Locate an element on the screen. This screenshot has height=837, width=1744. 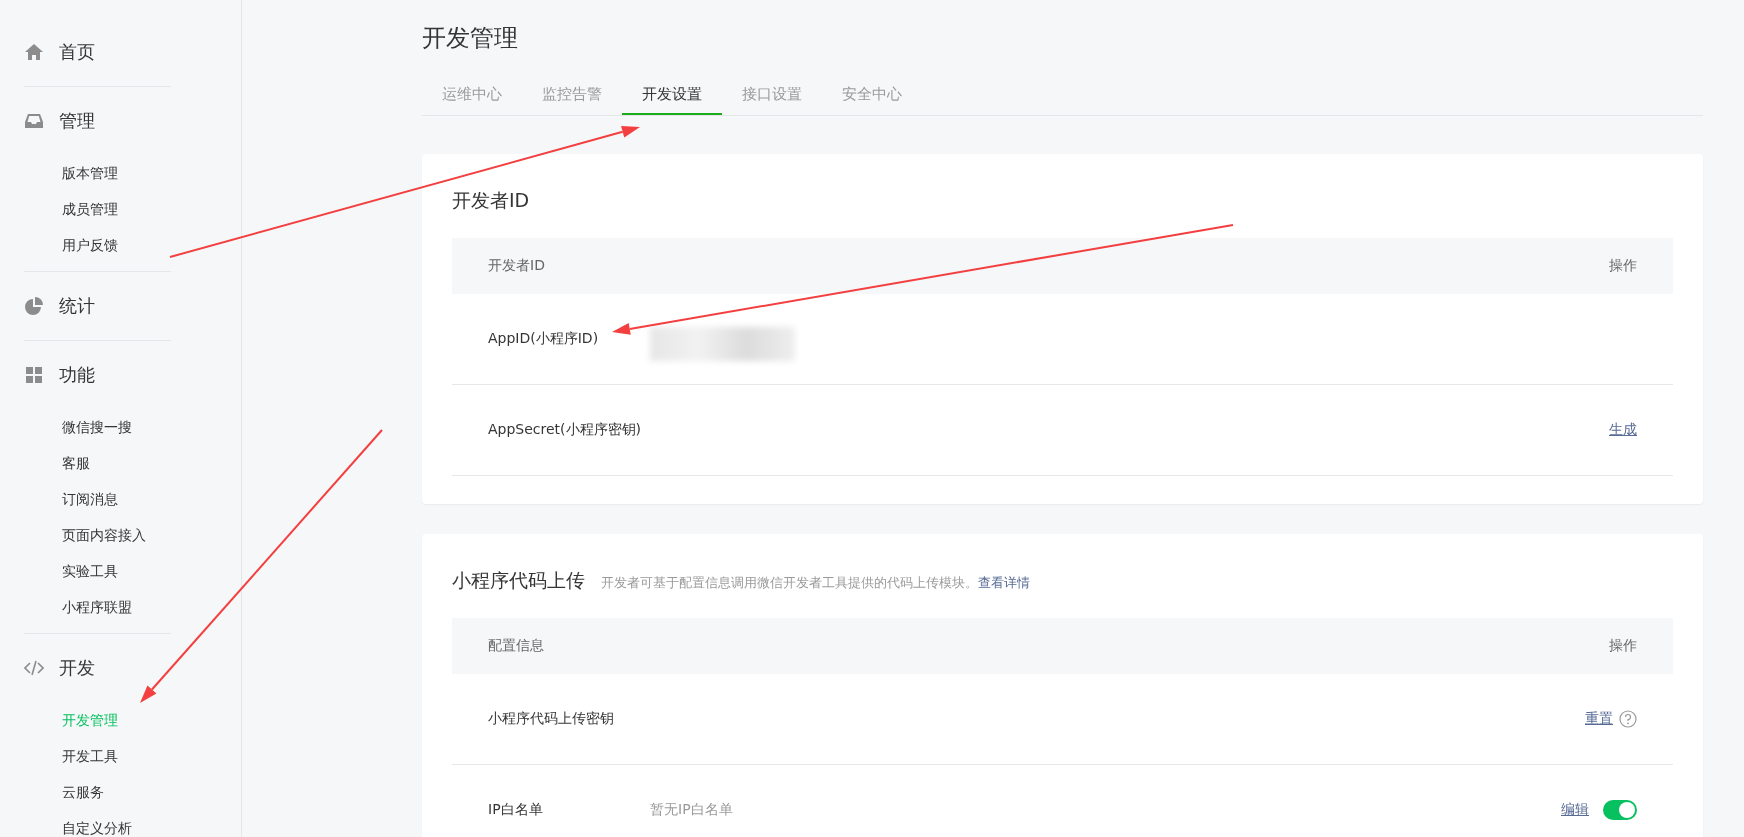
sidebar-heading: 功能 is located at coordinates (77, 375).